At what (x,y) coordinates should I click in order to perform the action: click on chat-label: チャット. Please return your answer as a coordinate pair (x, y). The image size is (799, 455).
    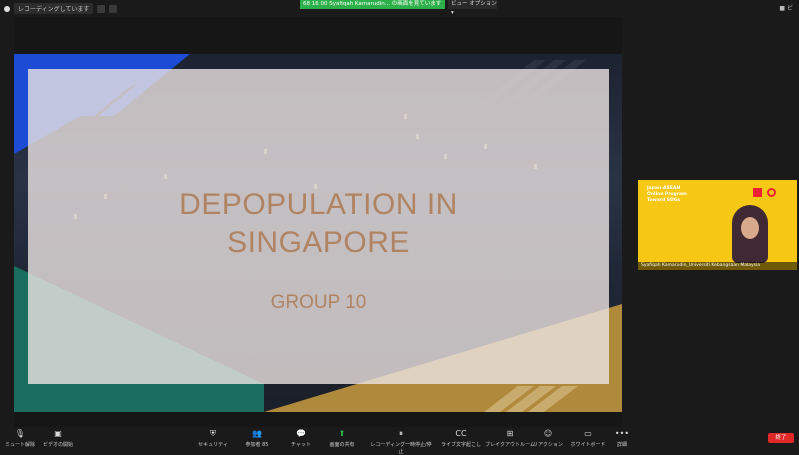
    Looking at the image, I should click on (301, 445).